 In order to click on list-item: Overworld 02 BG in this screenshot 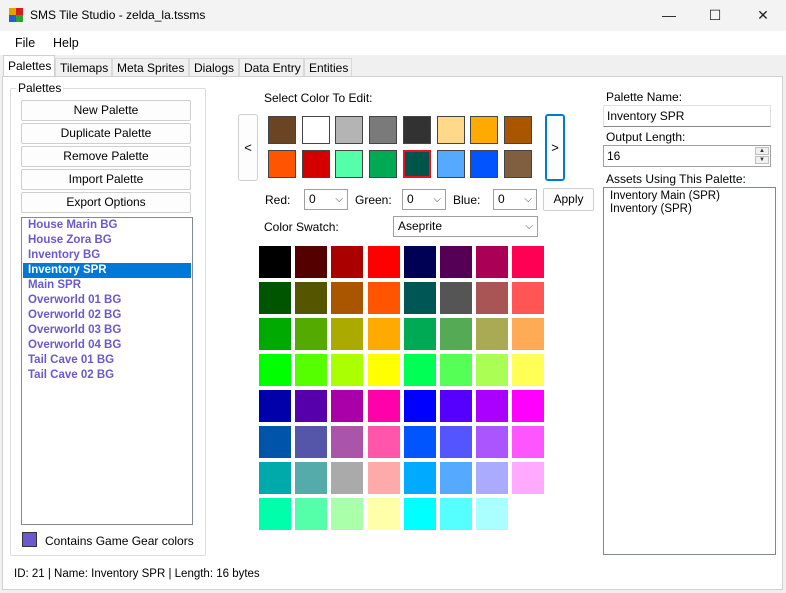, I will do `click(107, 315)`.